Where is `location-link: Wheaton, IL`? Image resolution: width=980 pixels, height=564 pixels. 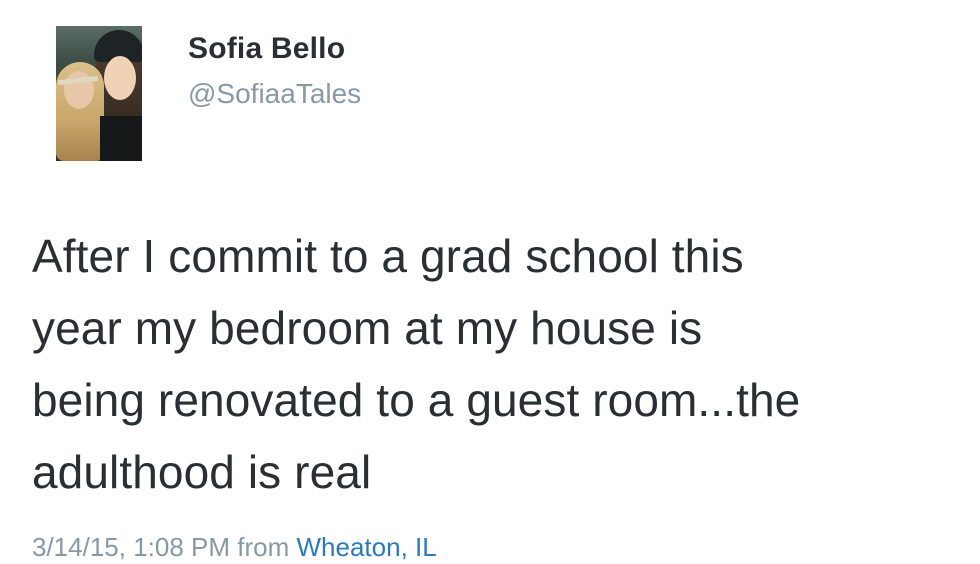 location-link: Wheaton, IL is located at coordinates (367, 547).